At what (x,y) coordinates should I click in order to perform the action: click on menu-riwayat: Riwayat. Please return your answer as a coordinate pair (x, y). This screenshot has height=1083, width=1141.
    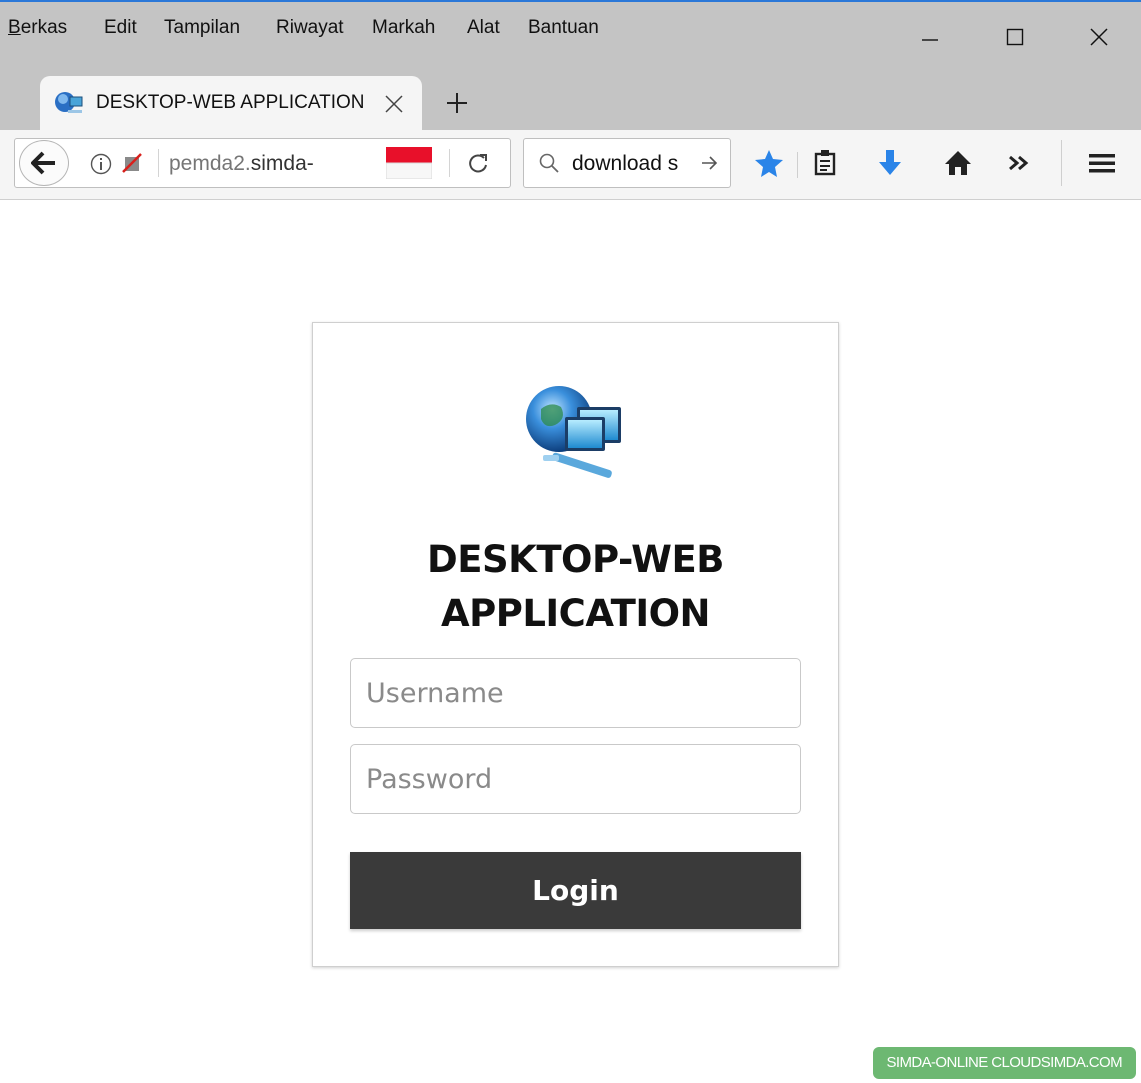
    Looking at the image, I should click on (310, 28).